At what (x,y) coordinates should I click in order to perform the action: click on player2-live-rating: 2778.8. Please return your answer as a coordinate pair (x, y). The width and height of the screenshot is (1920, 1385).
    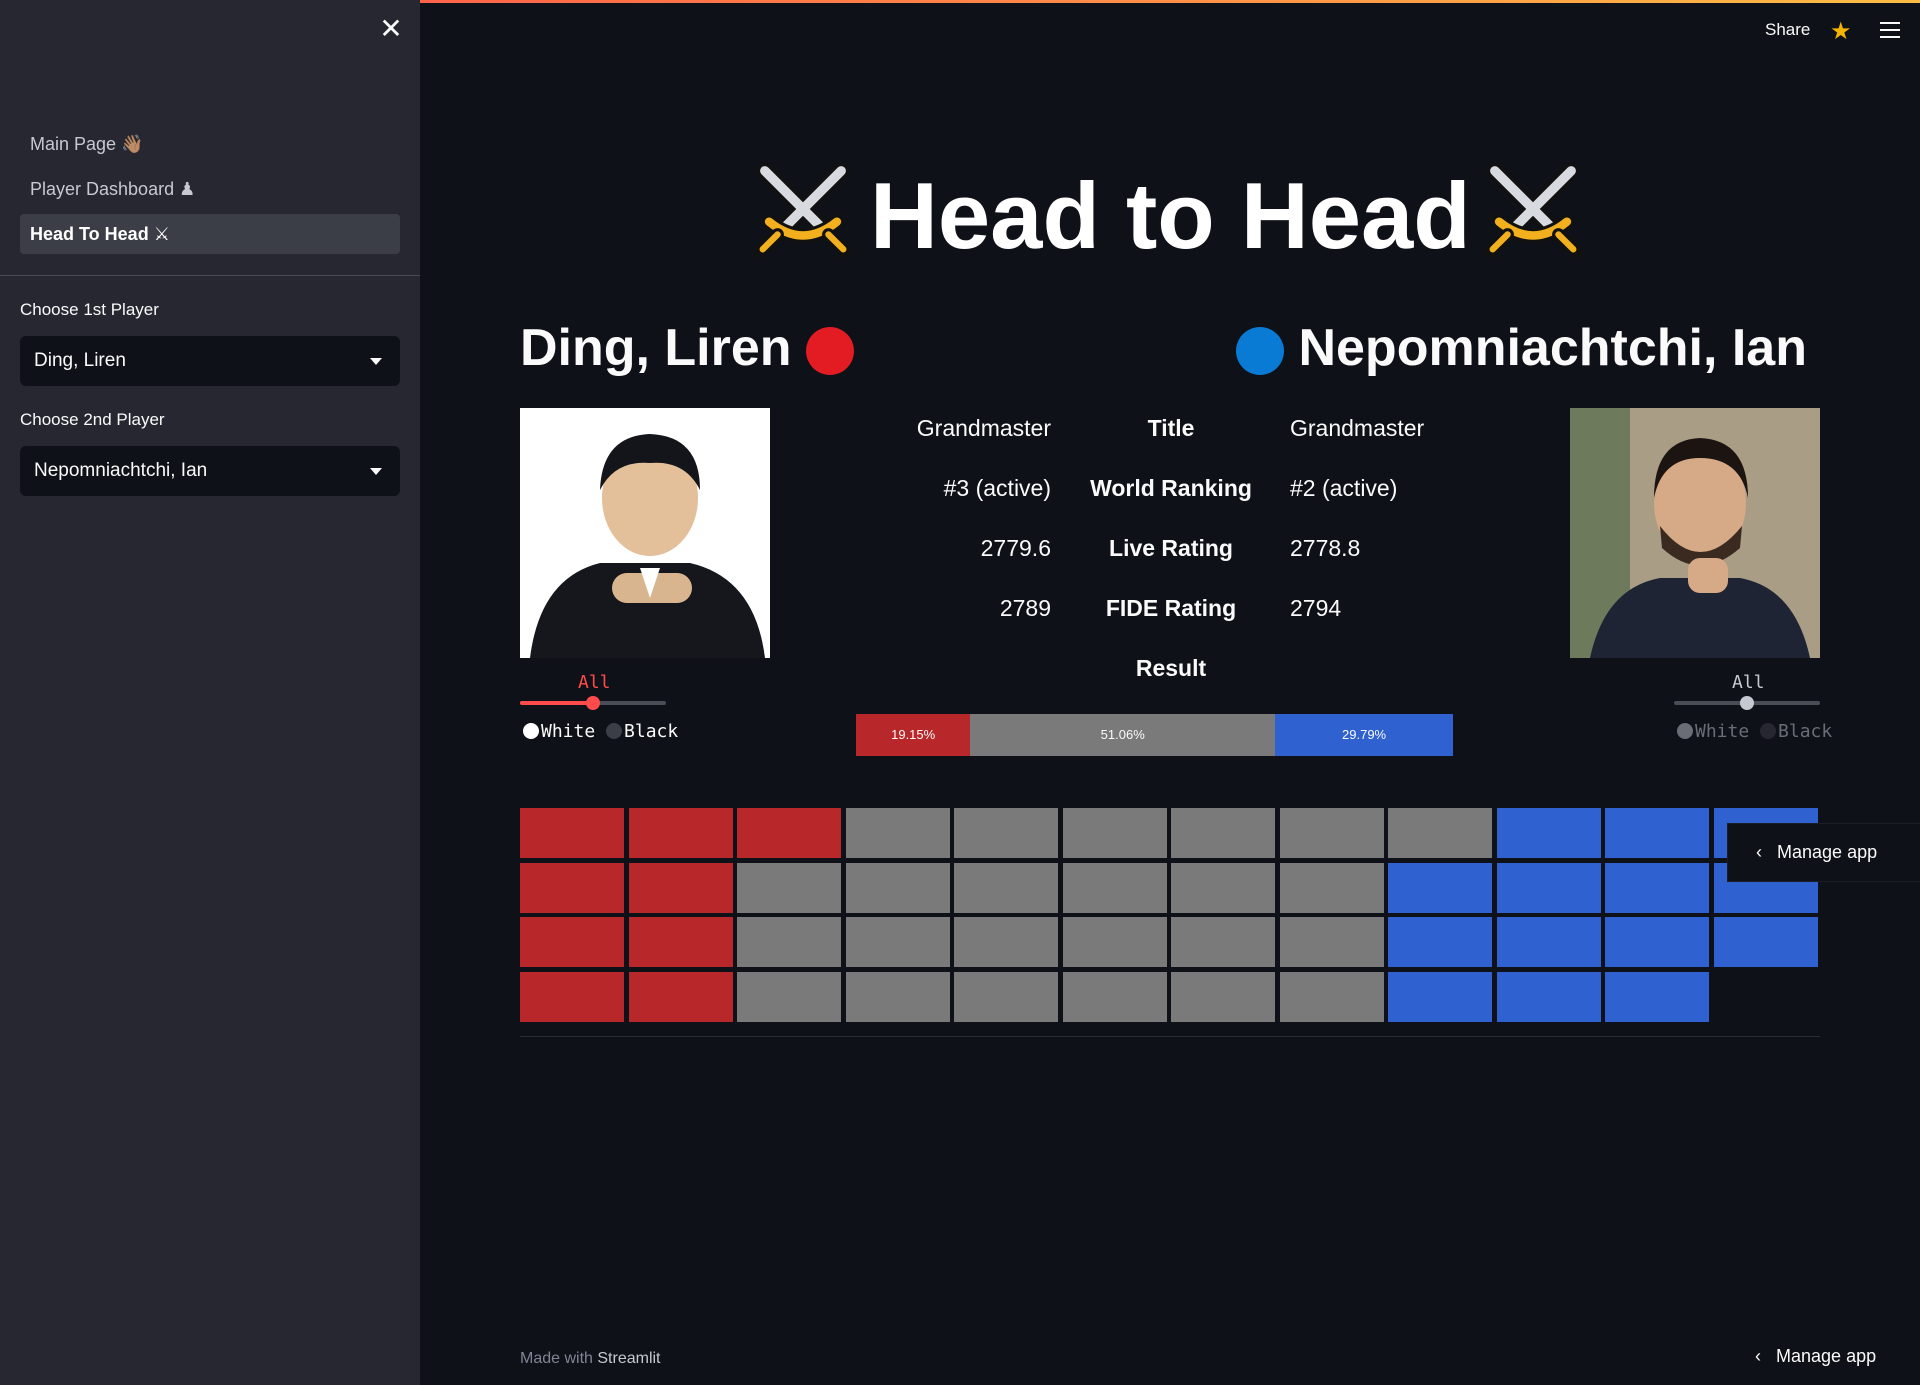
    Looking at the image, I should click on (1325, 548).